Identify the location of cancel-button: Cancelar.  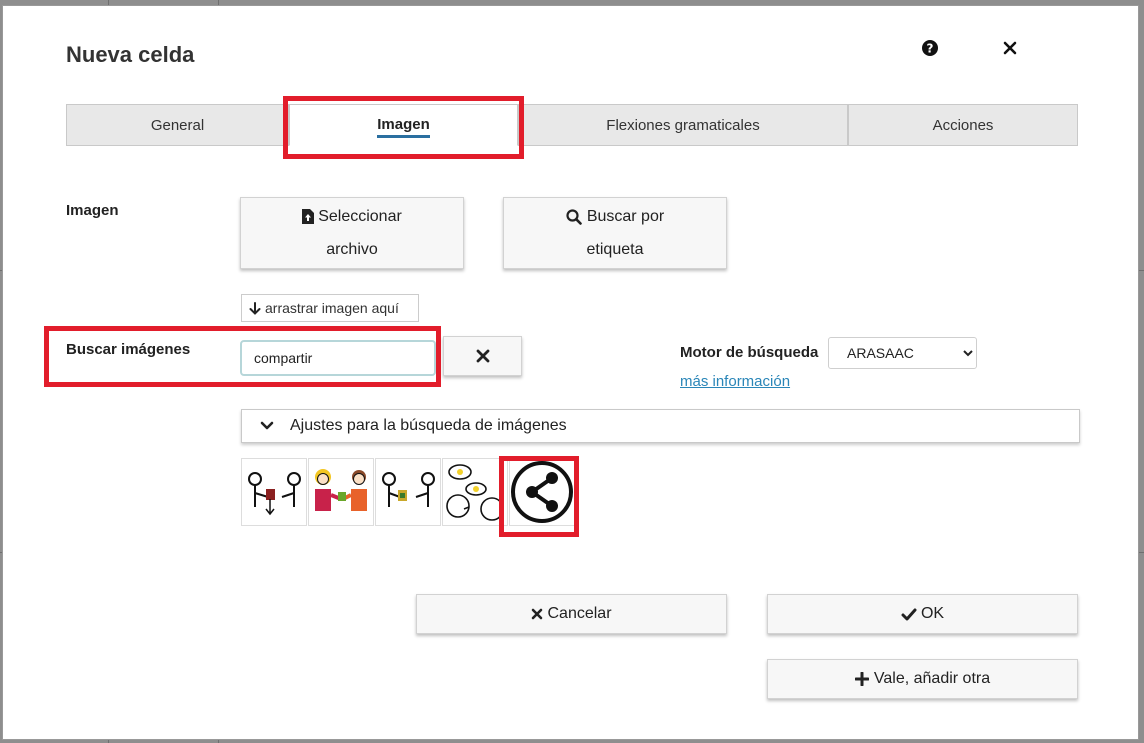
(571, 614).